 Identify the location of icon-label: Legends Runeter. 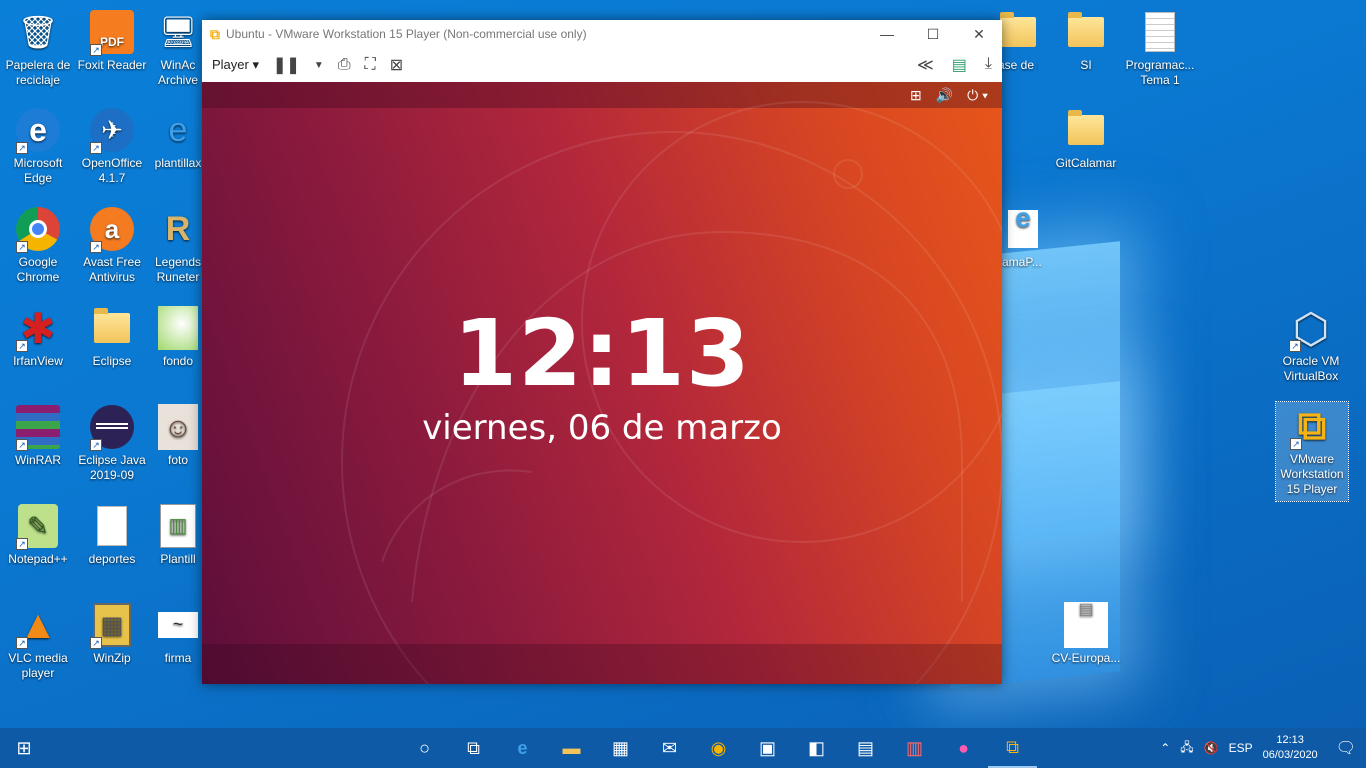
(178, 269).